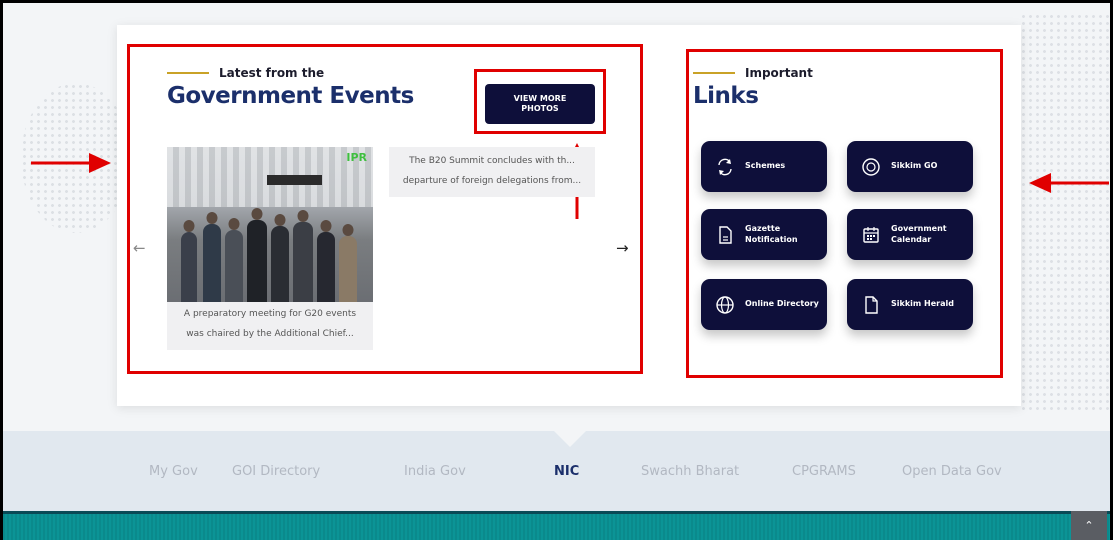 This screenshot has height=540, width=1113. I want to click on link-label: Gazette Notification, so click(771, 233).